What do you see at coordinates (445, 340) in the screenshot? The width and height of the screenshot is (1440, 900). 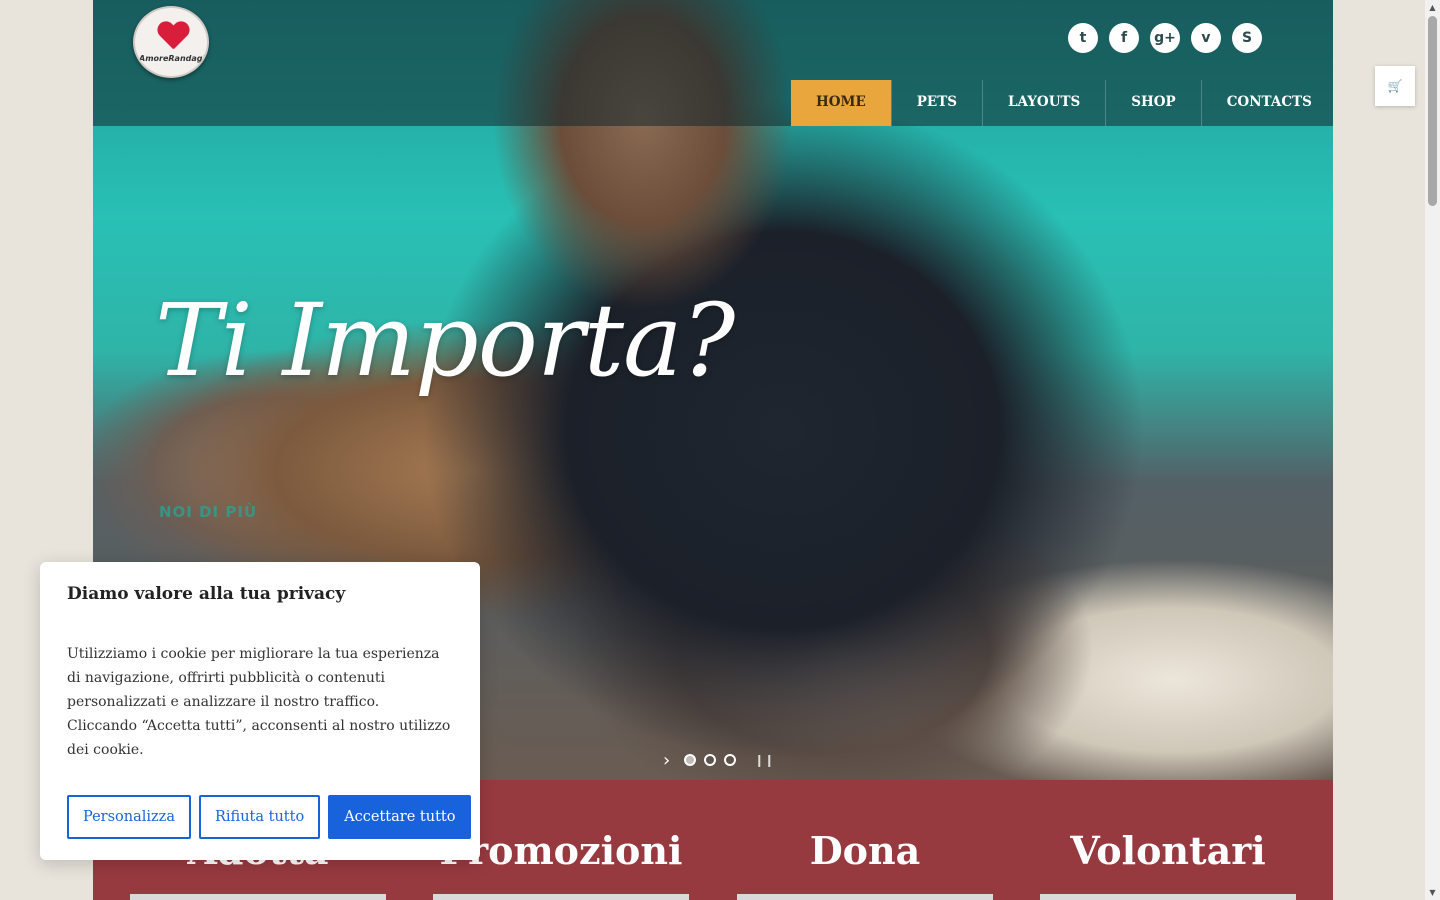 I see `hero-title: Ti Importa?` at bounding box center [445, 340].